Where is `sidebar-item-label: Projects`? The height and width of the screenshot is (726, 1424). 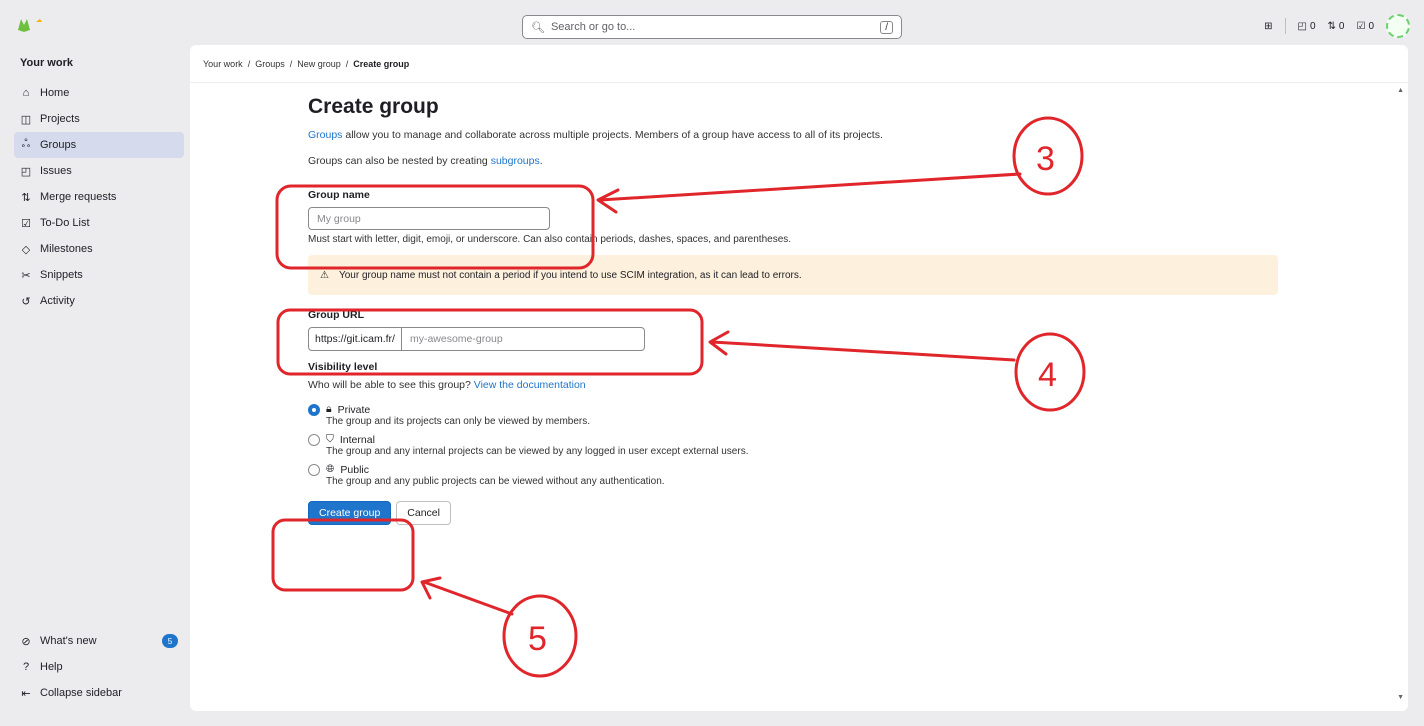 sidebar-item-label: Projects is located at coordinates (60, 119).